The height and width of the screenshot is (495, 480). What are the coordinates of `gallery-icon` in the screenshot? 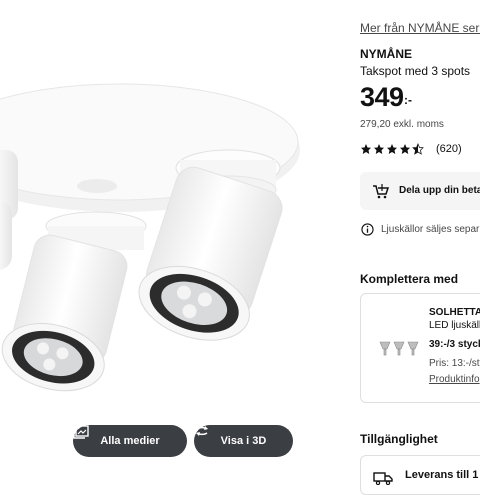 It's located at (81, 432).